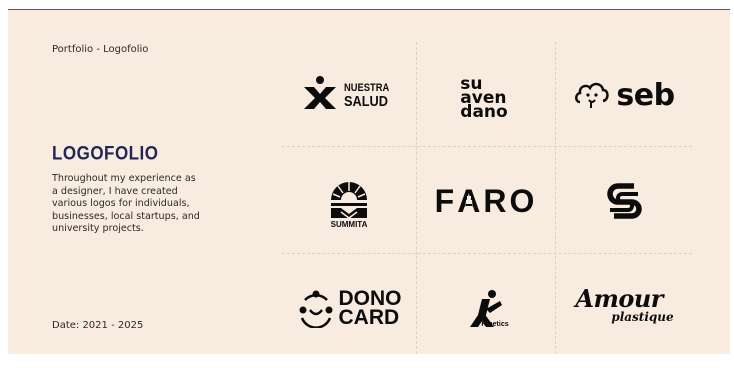  Describe the element at coordinates (495, 324) in the screenshot. I see `logo-text: Kinetics` at that location.